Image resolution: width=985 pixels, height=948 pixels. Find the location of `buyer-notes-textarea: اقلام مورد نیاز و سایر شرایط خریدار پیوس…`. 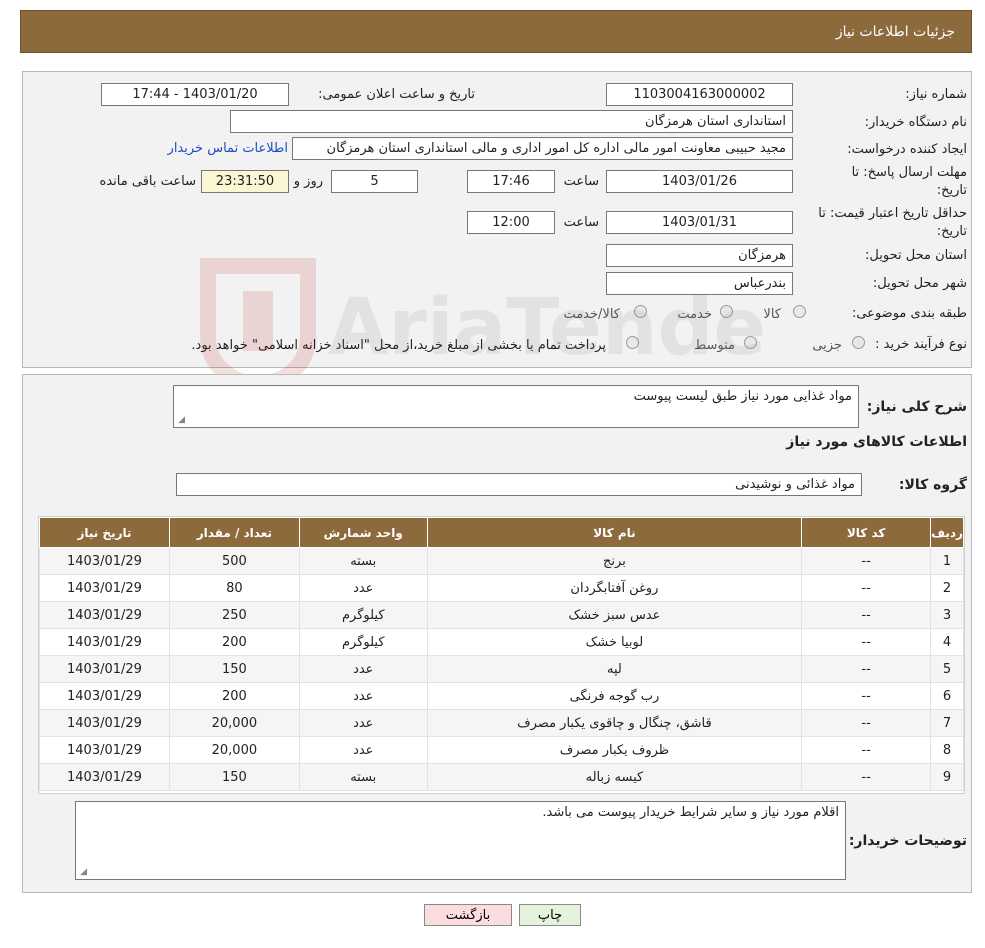

buyer-notes-textarea: اقلام مورد نیاز و سایر شرایط خریدار پیوس… is located at coordinates (460, 840).